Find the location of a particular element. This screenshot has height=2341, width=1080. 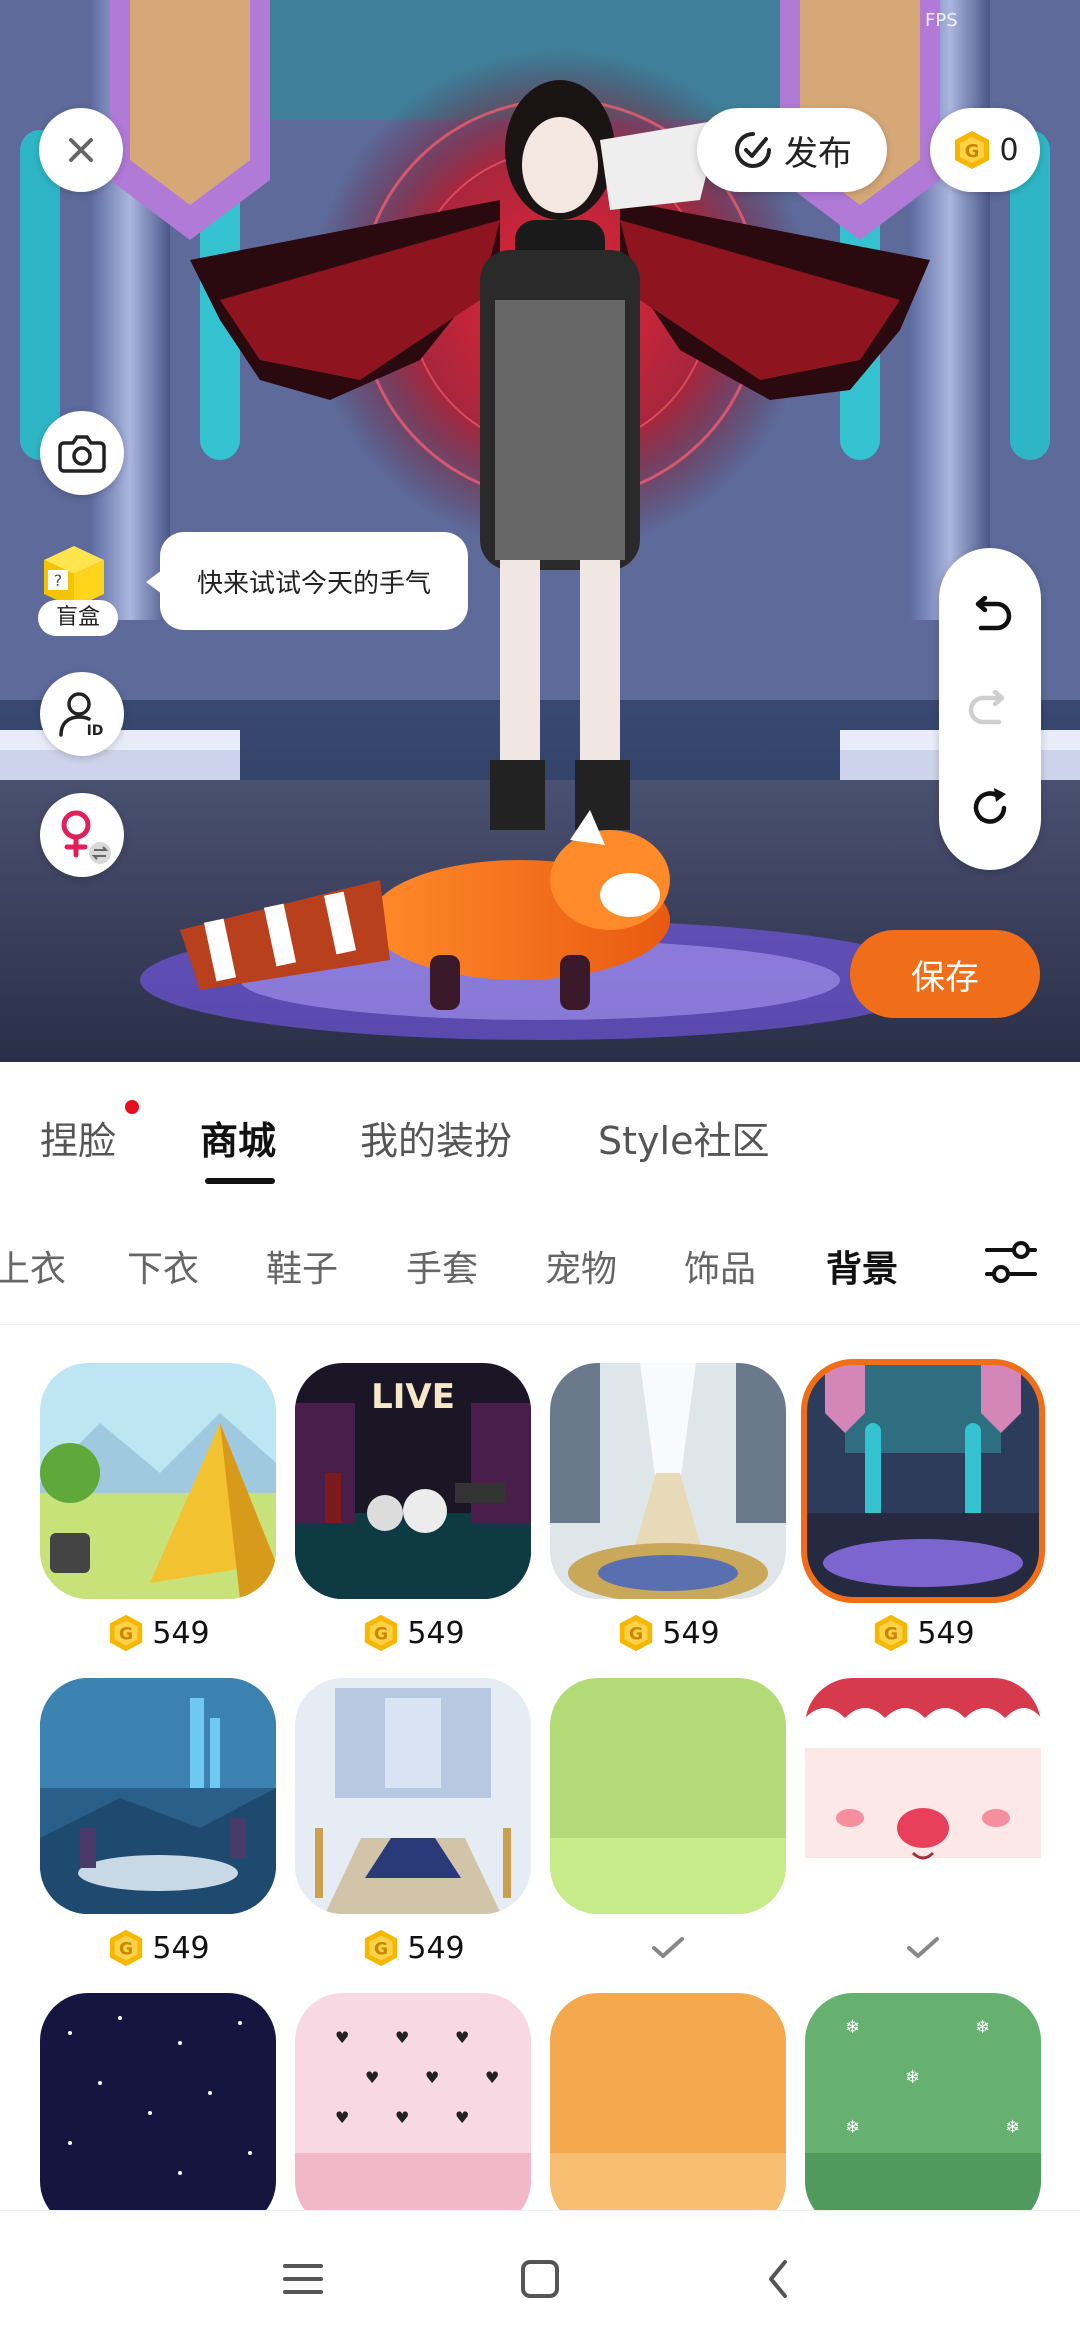

svg-text: ID is located at coordinates (95, 731).